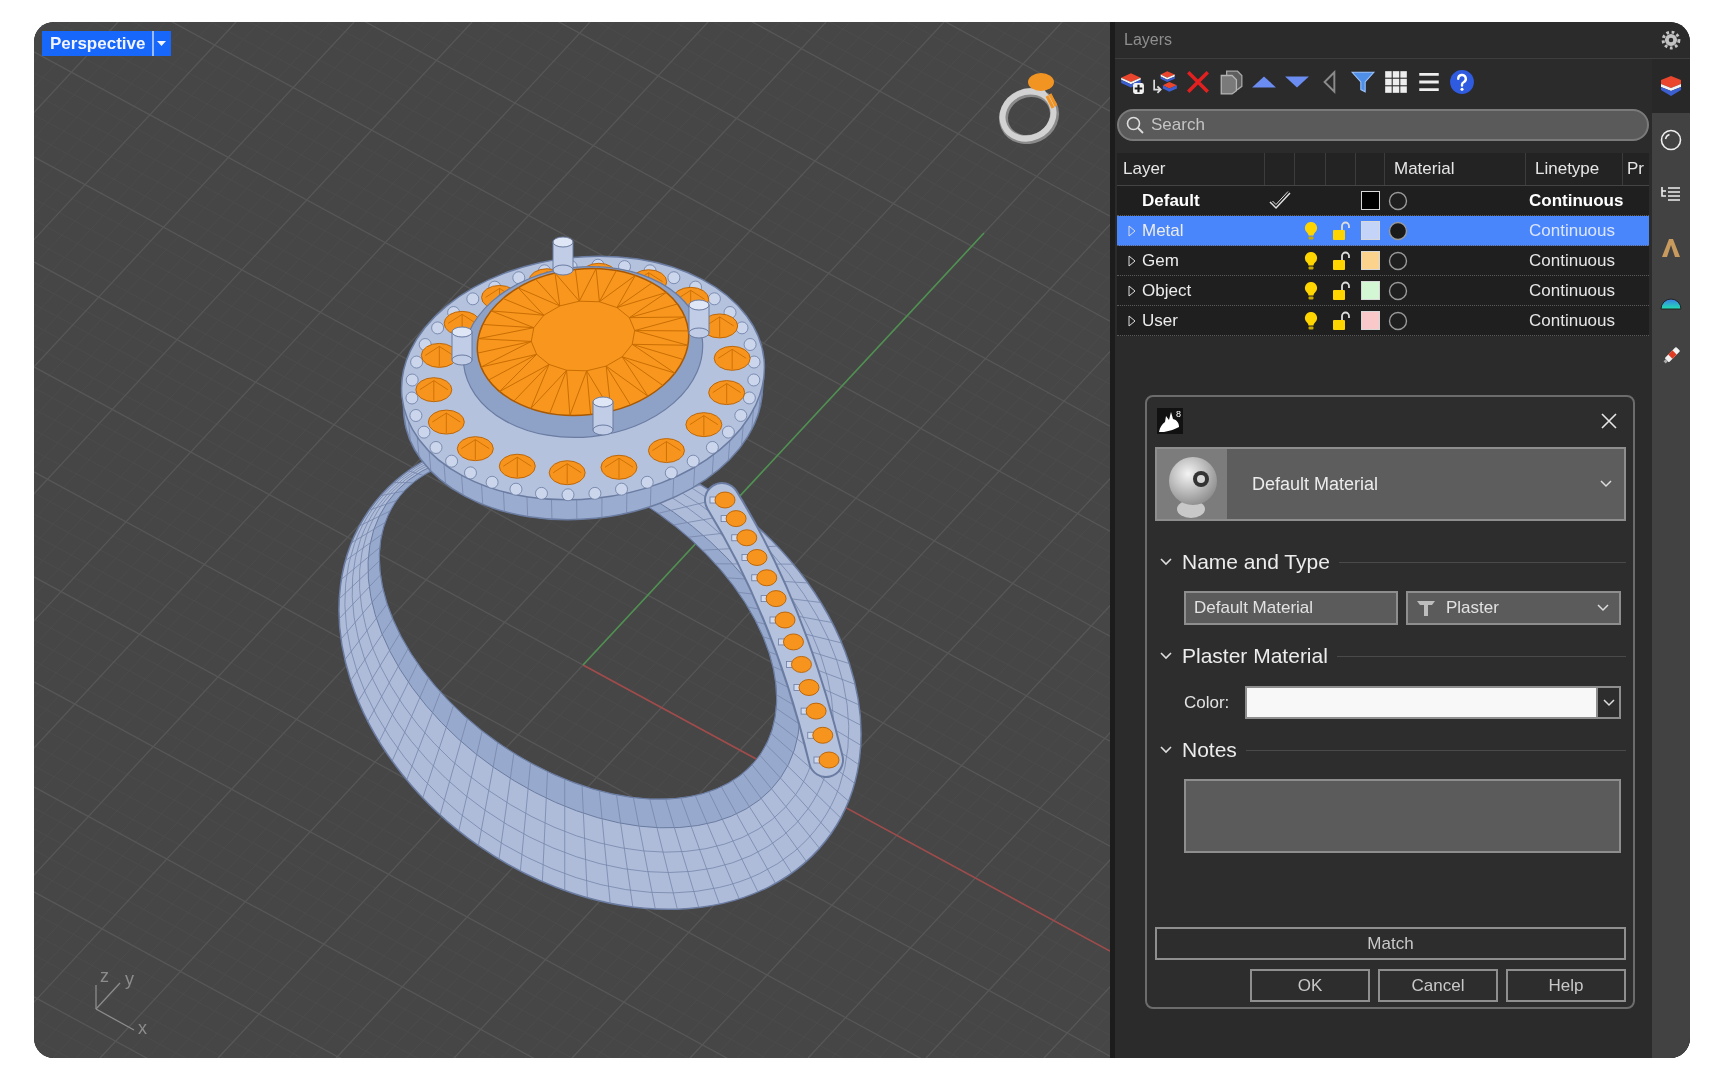  I want to click on layer-row: User Continuous, so click(1383, 321).